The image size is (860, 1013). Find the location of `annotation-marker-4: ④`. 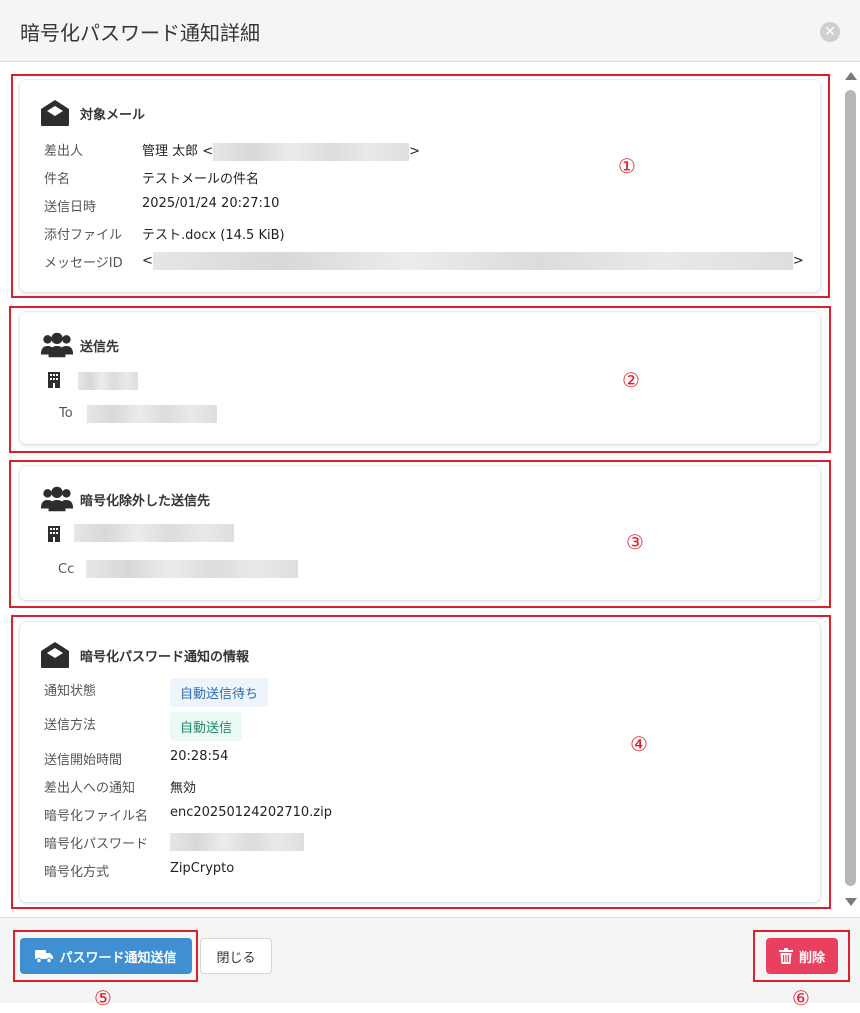

annotation-marker-4: ④ is located at coordinates (639, 744).